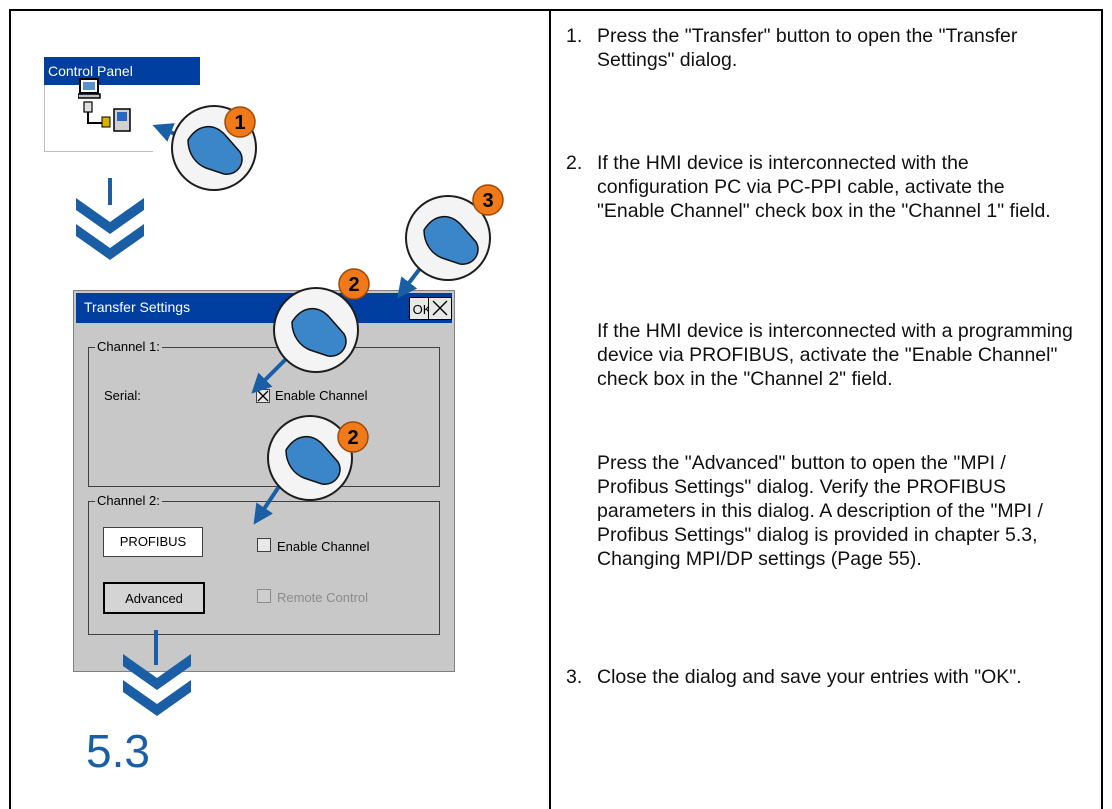  I want to click on step-number: 3., so click(574, 677).